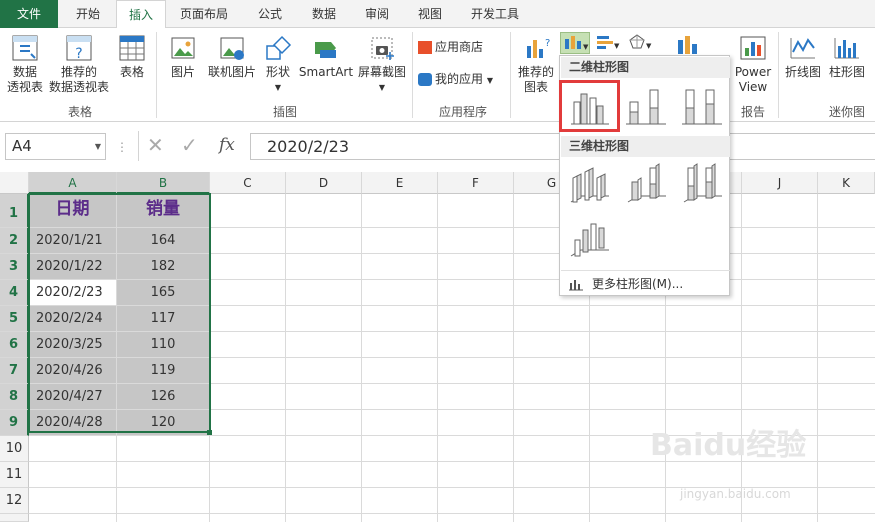 The height and width of the screenshot is (522, 875). What do you see at coordinates (163, 183) in the screenshot?
I see `column-header-b: B` at bounding box center [163, 183].